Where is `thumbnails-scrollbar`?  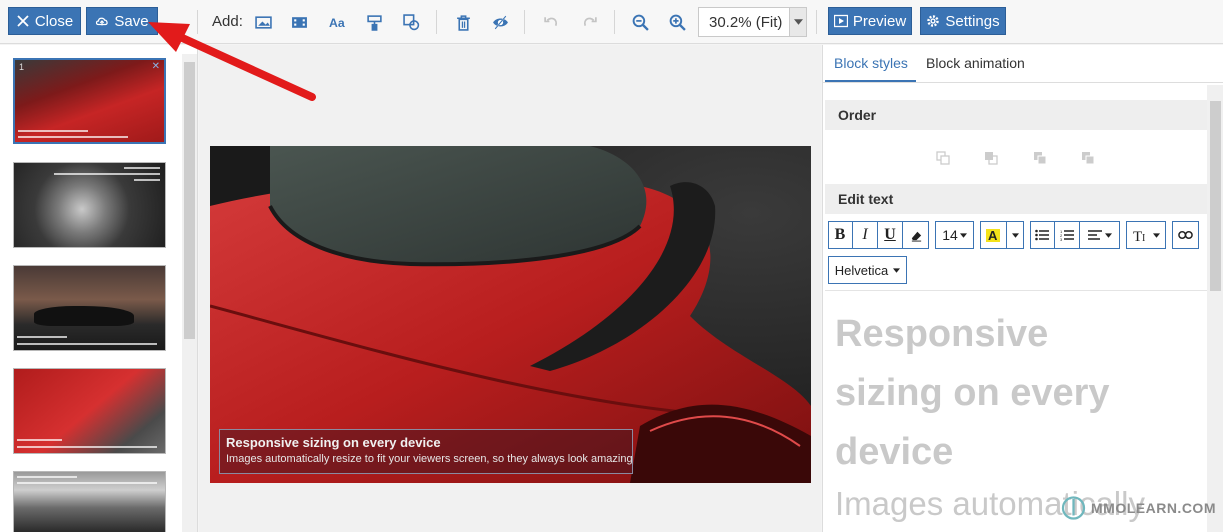 thumbnails-scrollbar is located at coordinates (189, 293).